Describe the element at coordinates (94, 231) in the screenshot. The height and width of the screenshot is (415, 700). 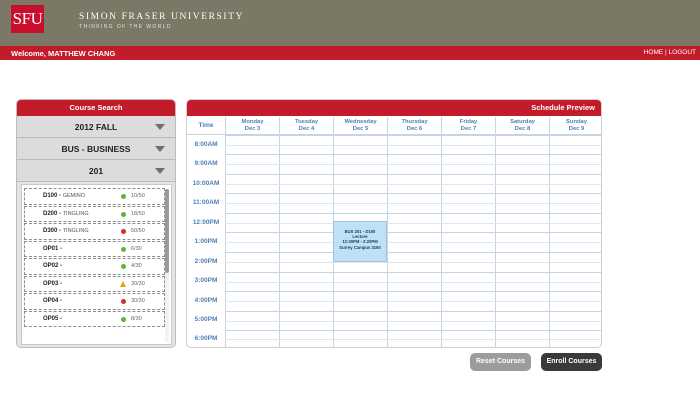
I see `list-item: D300 - TINGLING 50/50` at that location.